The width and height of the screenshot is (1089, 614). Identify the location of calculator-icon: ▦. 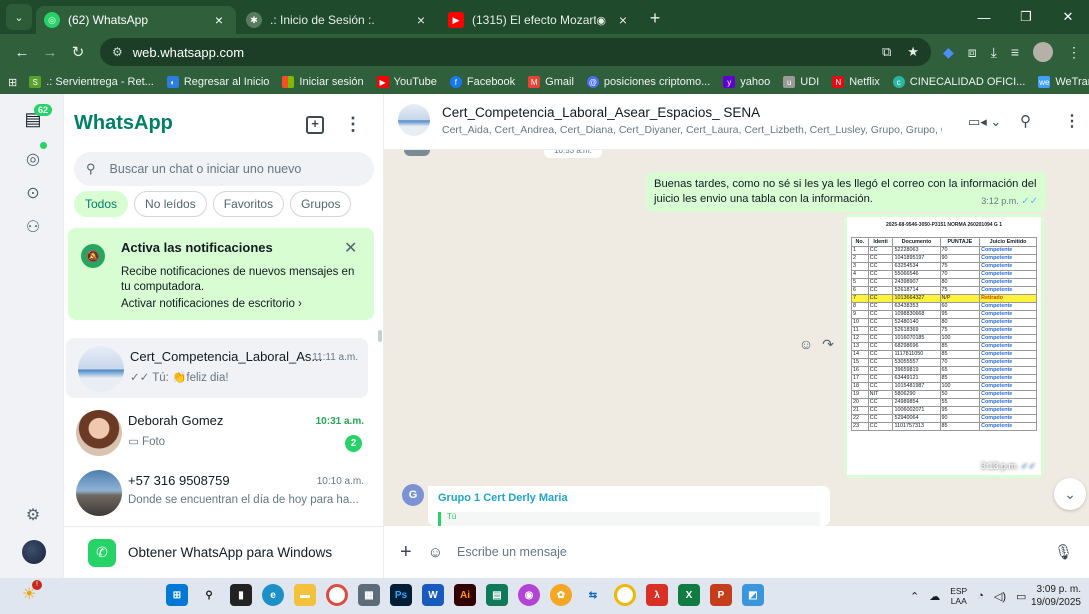
(369, 595).